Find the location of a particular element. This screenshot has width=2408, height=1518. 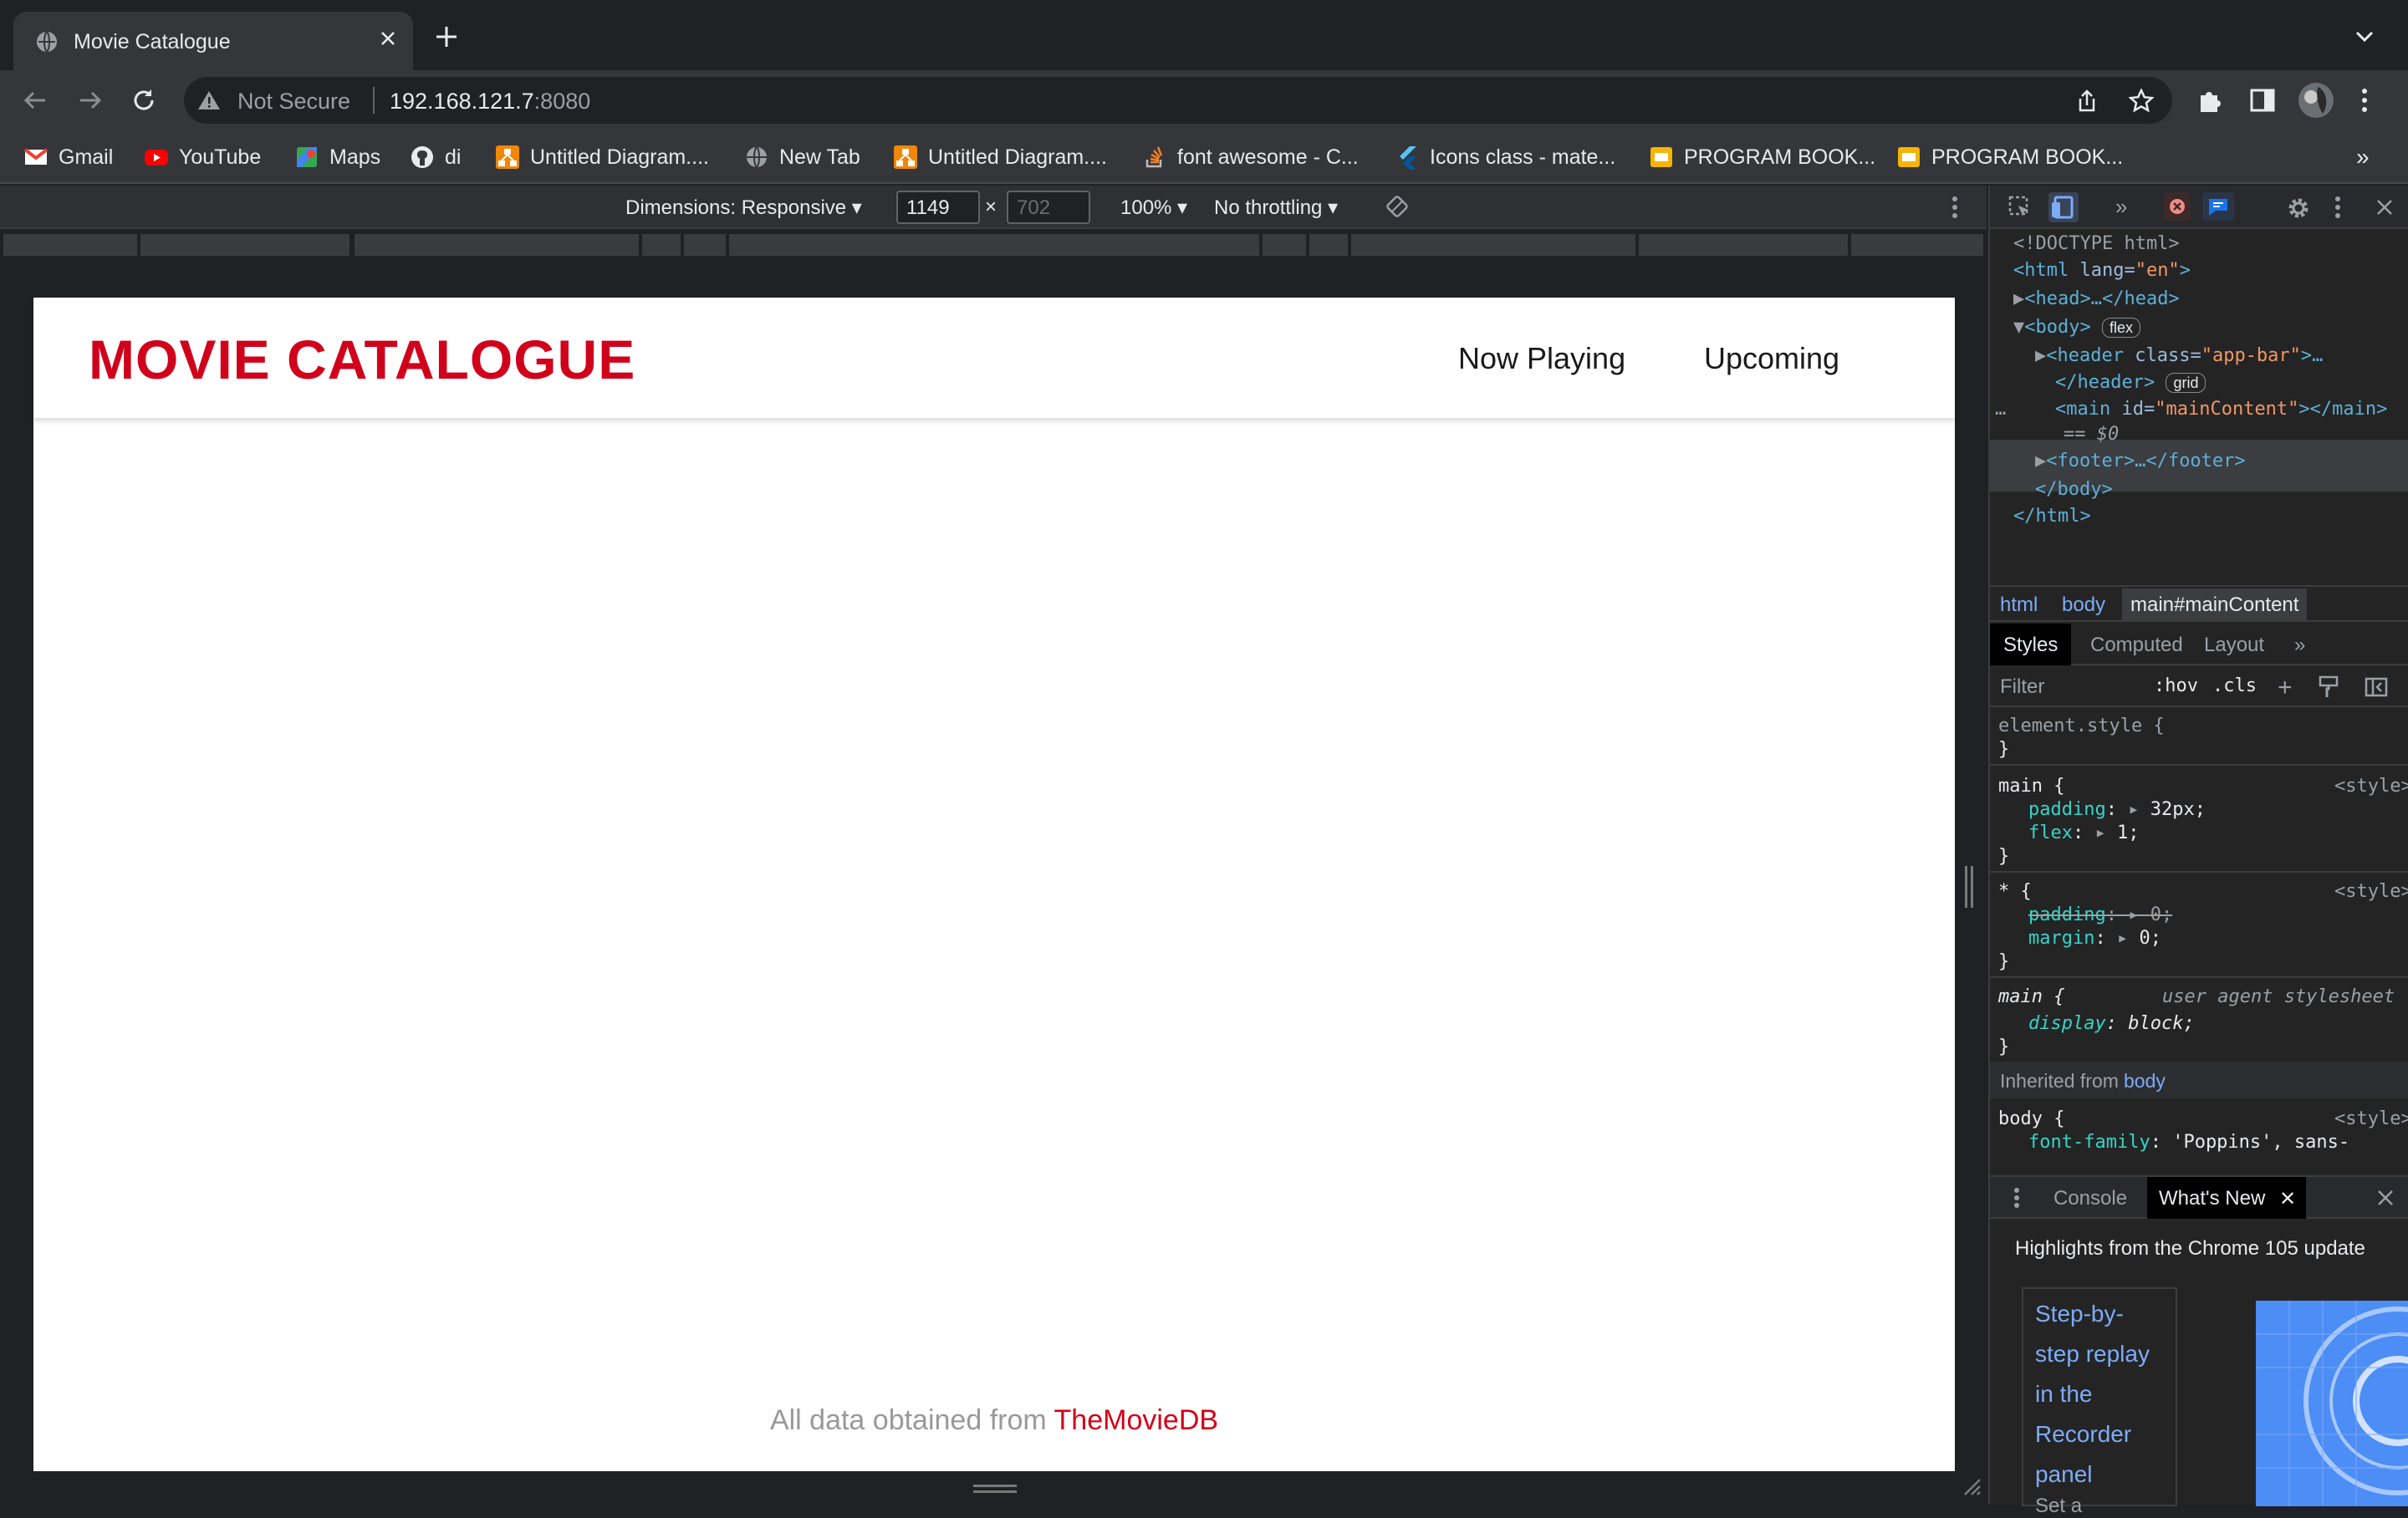

close-tab-icon is located at coordinates (388, 38).